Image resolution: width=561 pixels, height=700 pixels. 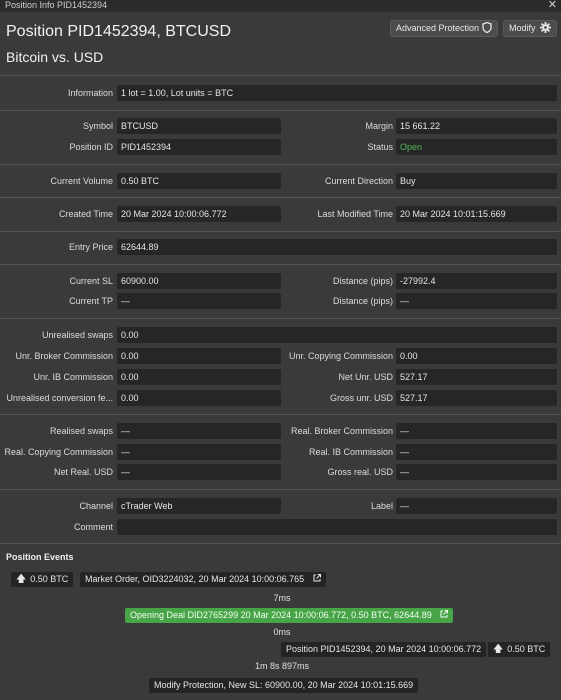 I want to click on created-time-value: 20 Mar 2024 10:00:06.772, so click(x=199, y=214).